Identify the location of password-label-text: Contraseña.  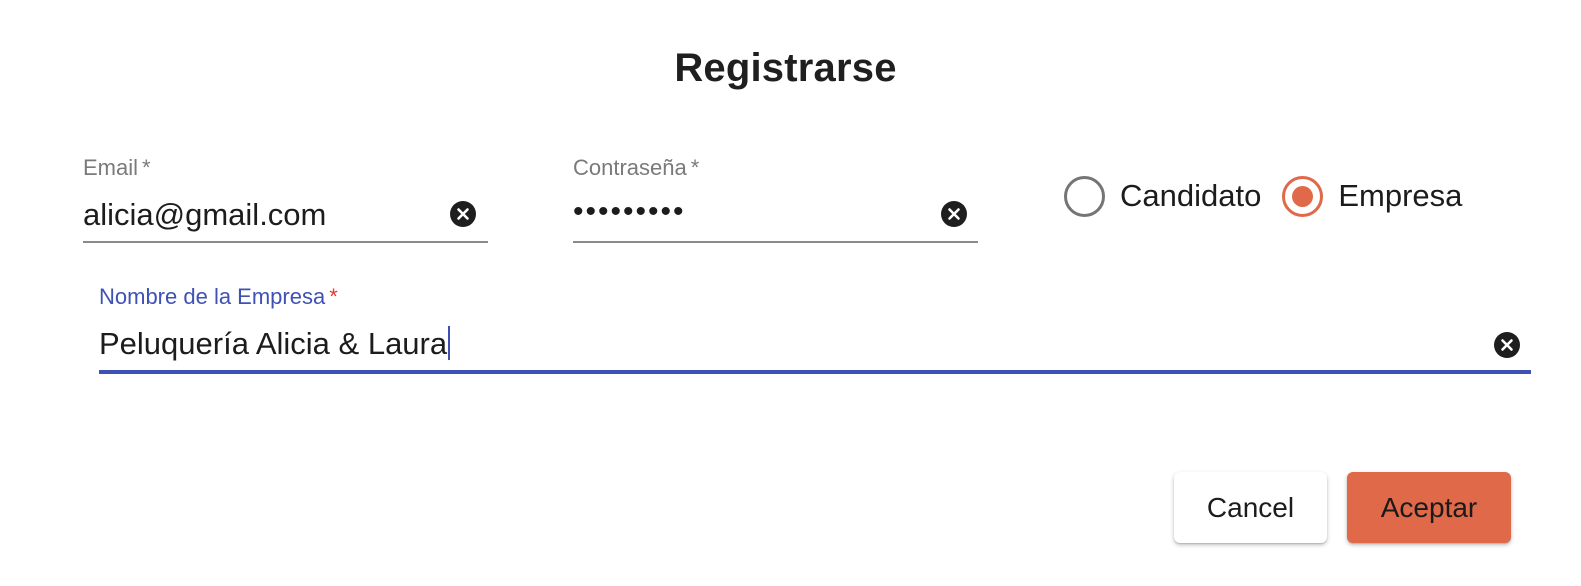
(630, 167).